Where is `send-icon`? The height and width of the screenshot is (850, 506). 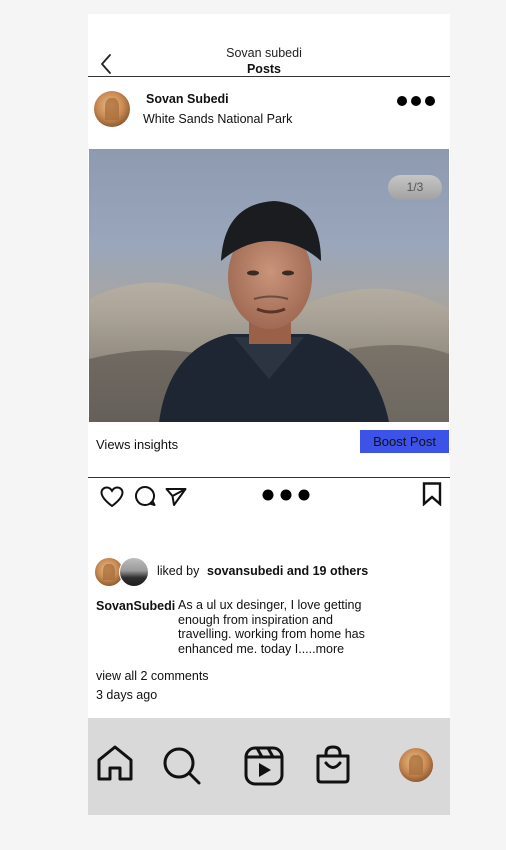
send-icon is located at coordinates (176, 497).